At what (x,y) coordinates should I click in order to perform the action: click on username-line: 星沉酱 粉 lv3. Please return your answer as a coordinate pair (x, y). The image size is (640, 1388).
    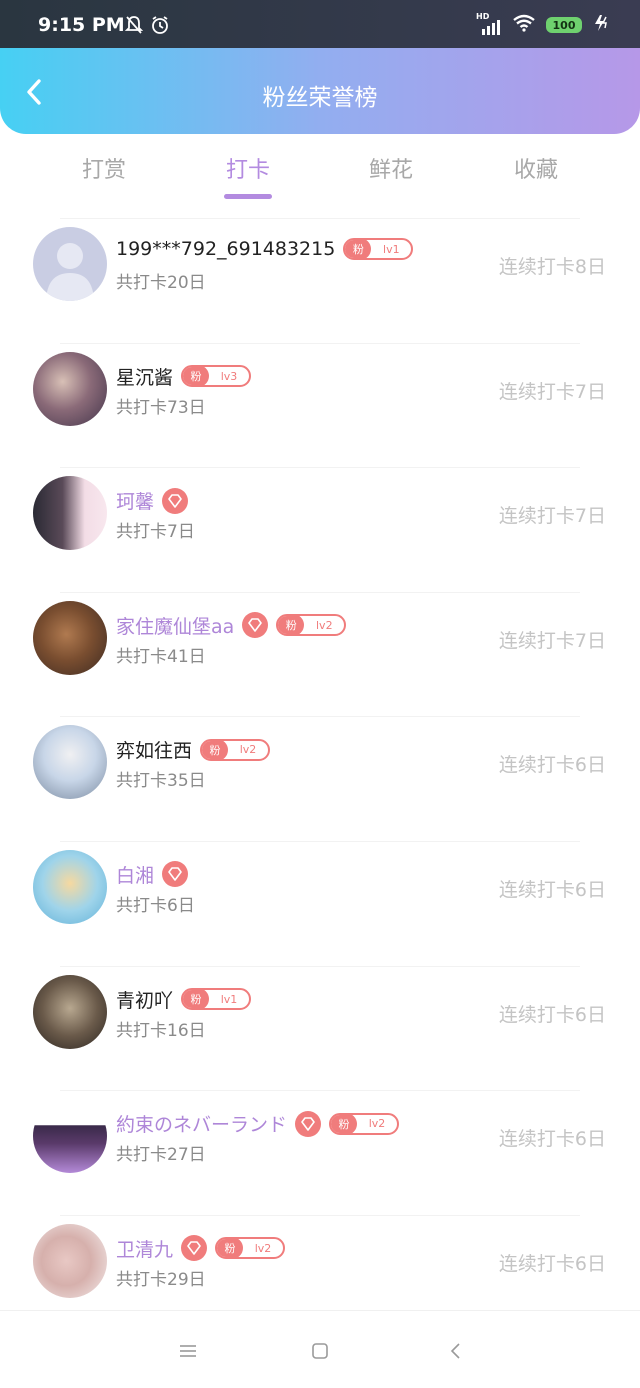
    Looking at the image, I should click on (184, 376).